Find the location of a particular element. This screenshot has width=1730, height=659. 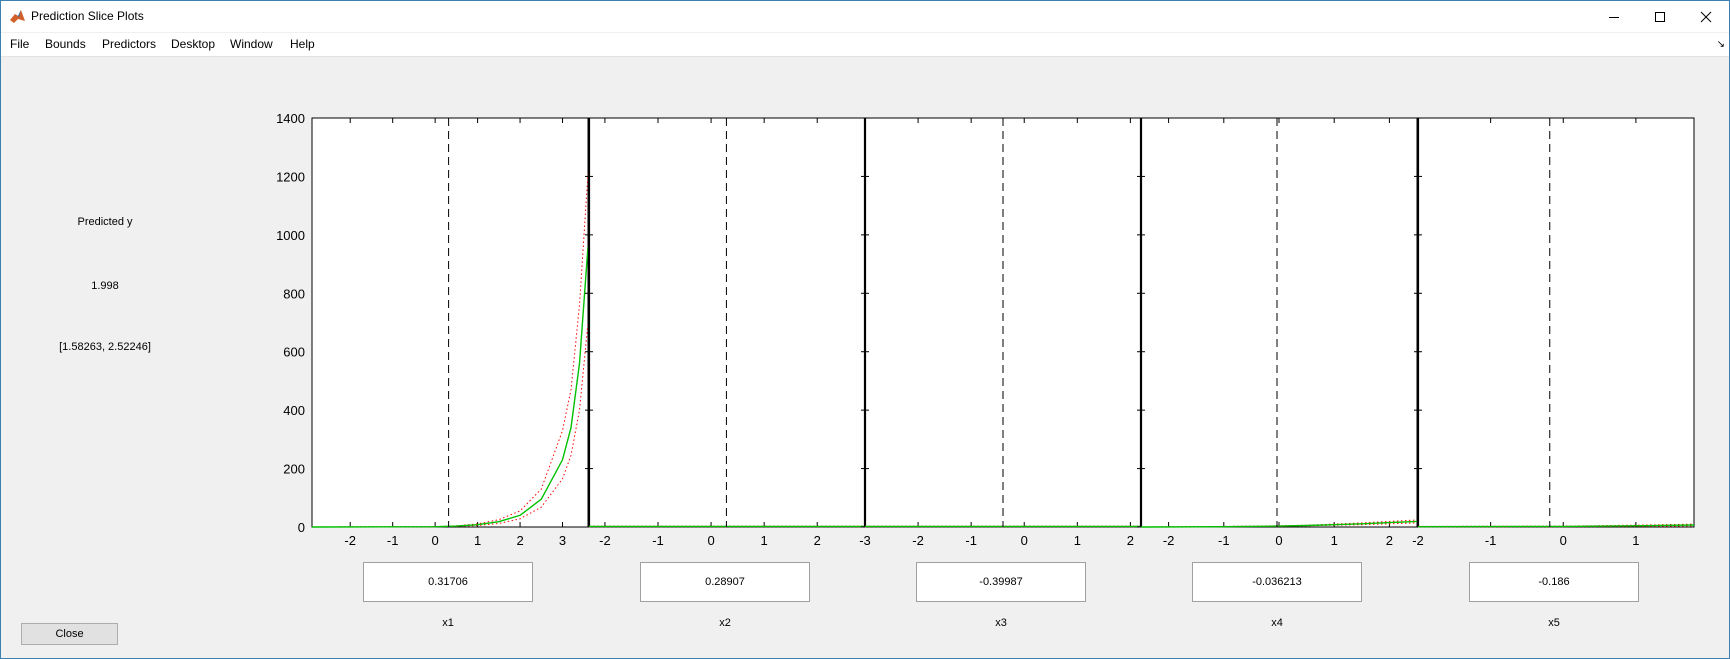

y-tick-label: 600 is located at coordinates (294, 352).